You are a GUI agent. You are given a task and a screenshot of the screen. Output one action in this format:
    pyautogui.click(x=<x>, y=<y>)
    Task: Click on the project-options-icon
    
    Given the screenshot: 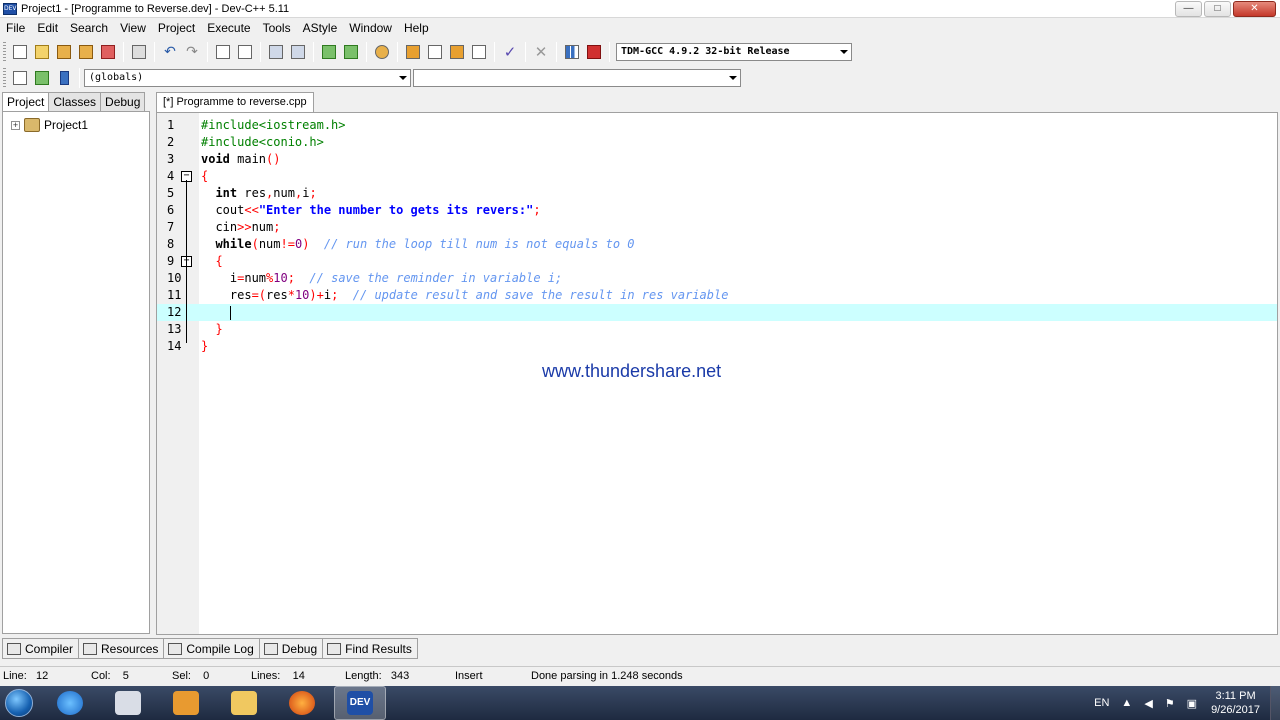 What is the action you would take?
    pyautogui.click(x=382, y=52)
    